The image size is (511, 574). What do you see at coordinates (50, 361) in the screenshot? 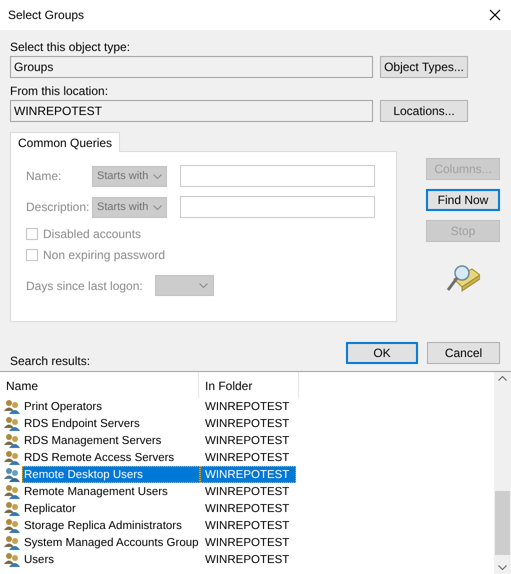
I see `section-label: Search results:` at bounding box center [50, 361].